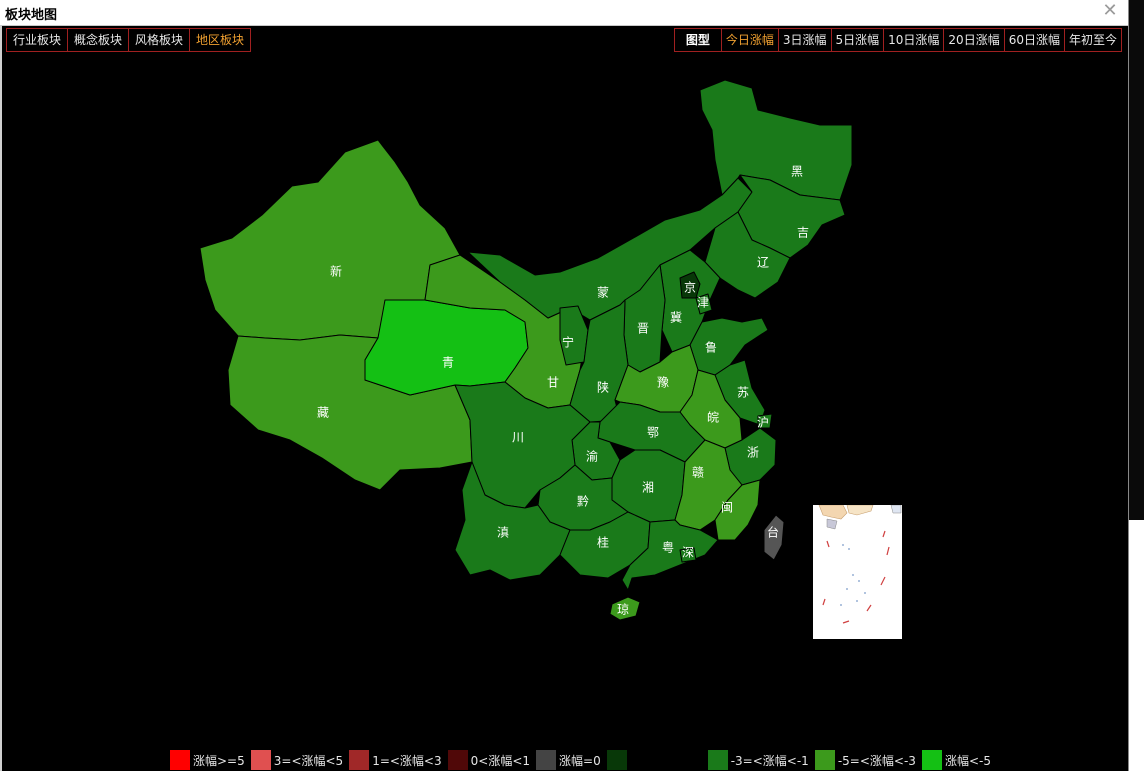  What do you see at coordinates (763, 263) in the screenshot?
I see `label-liao: 辽` at bounding box center [763, 263].